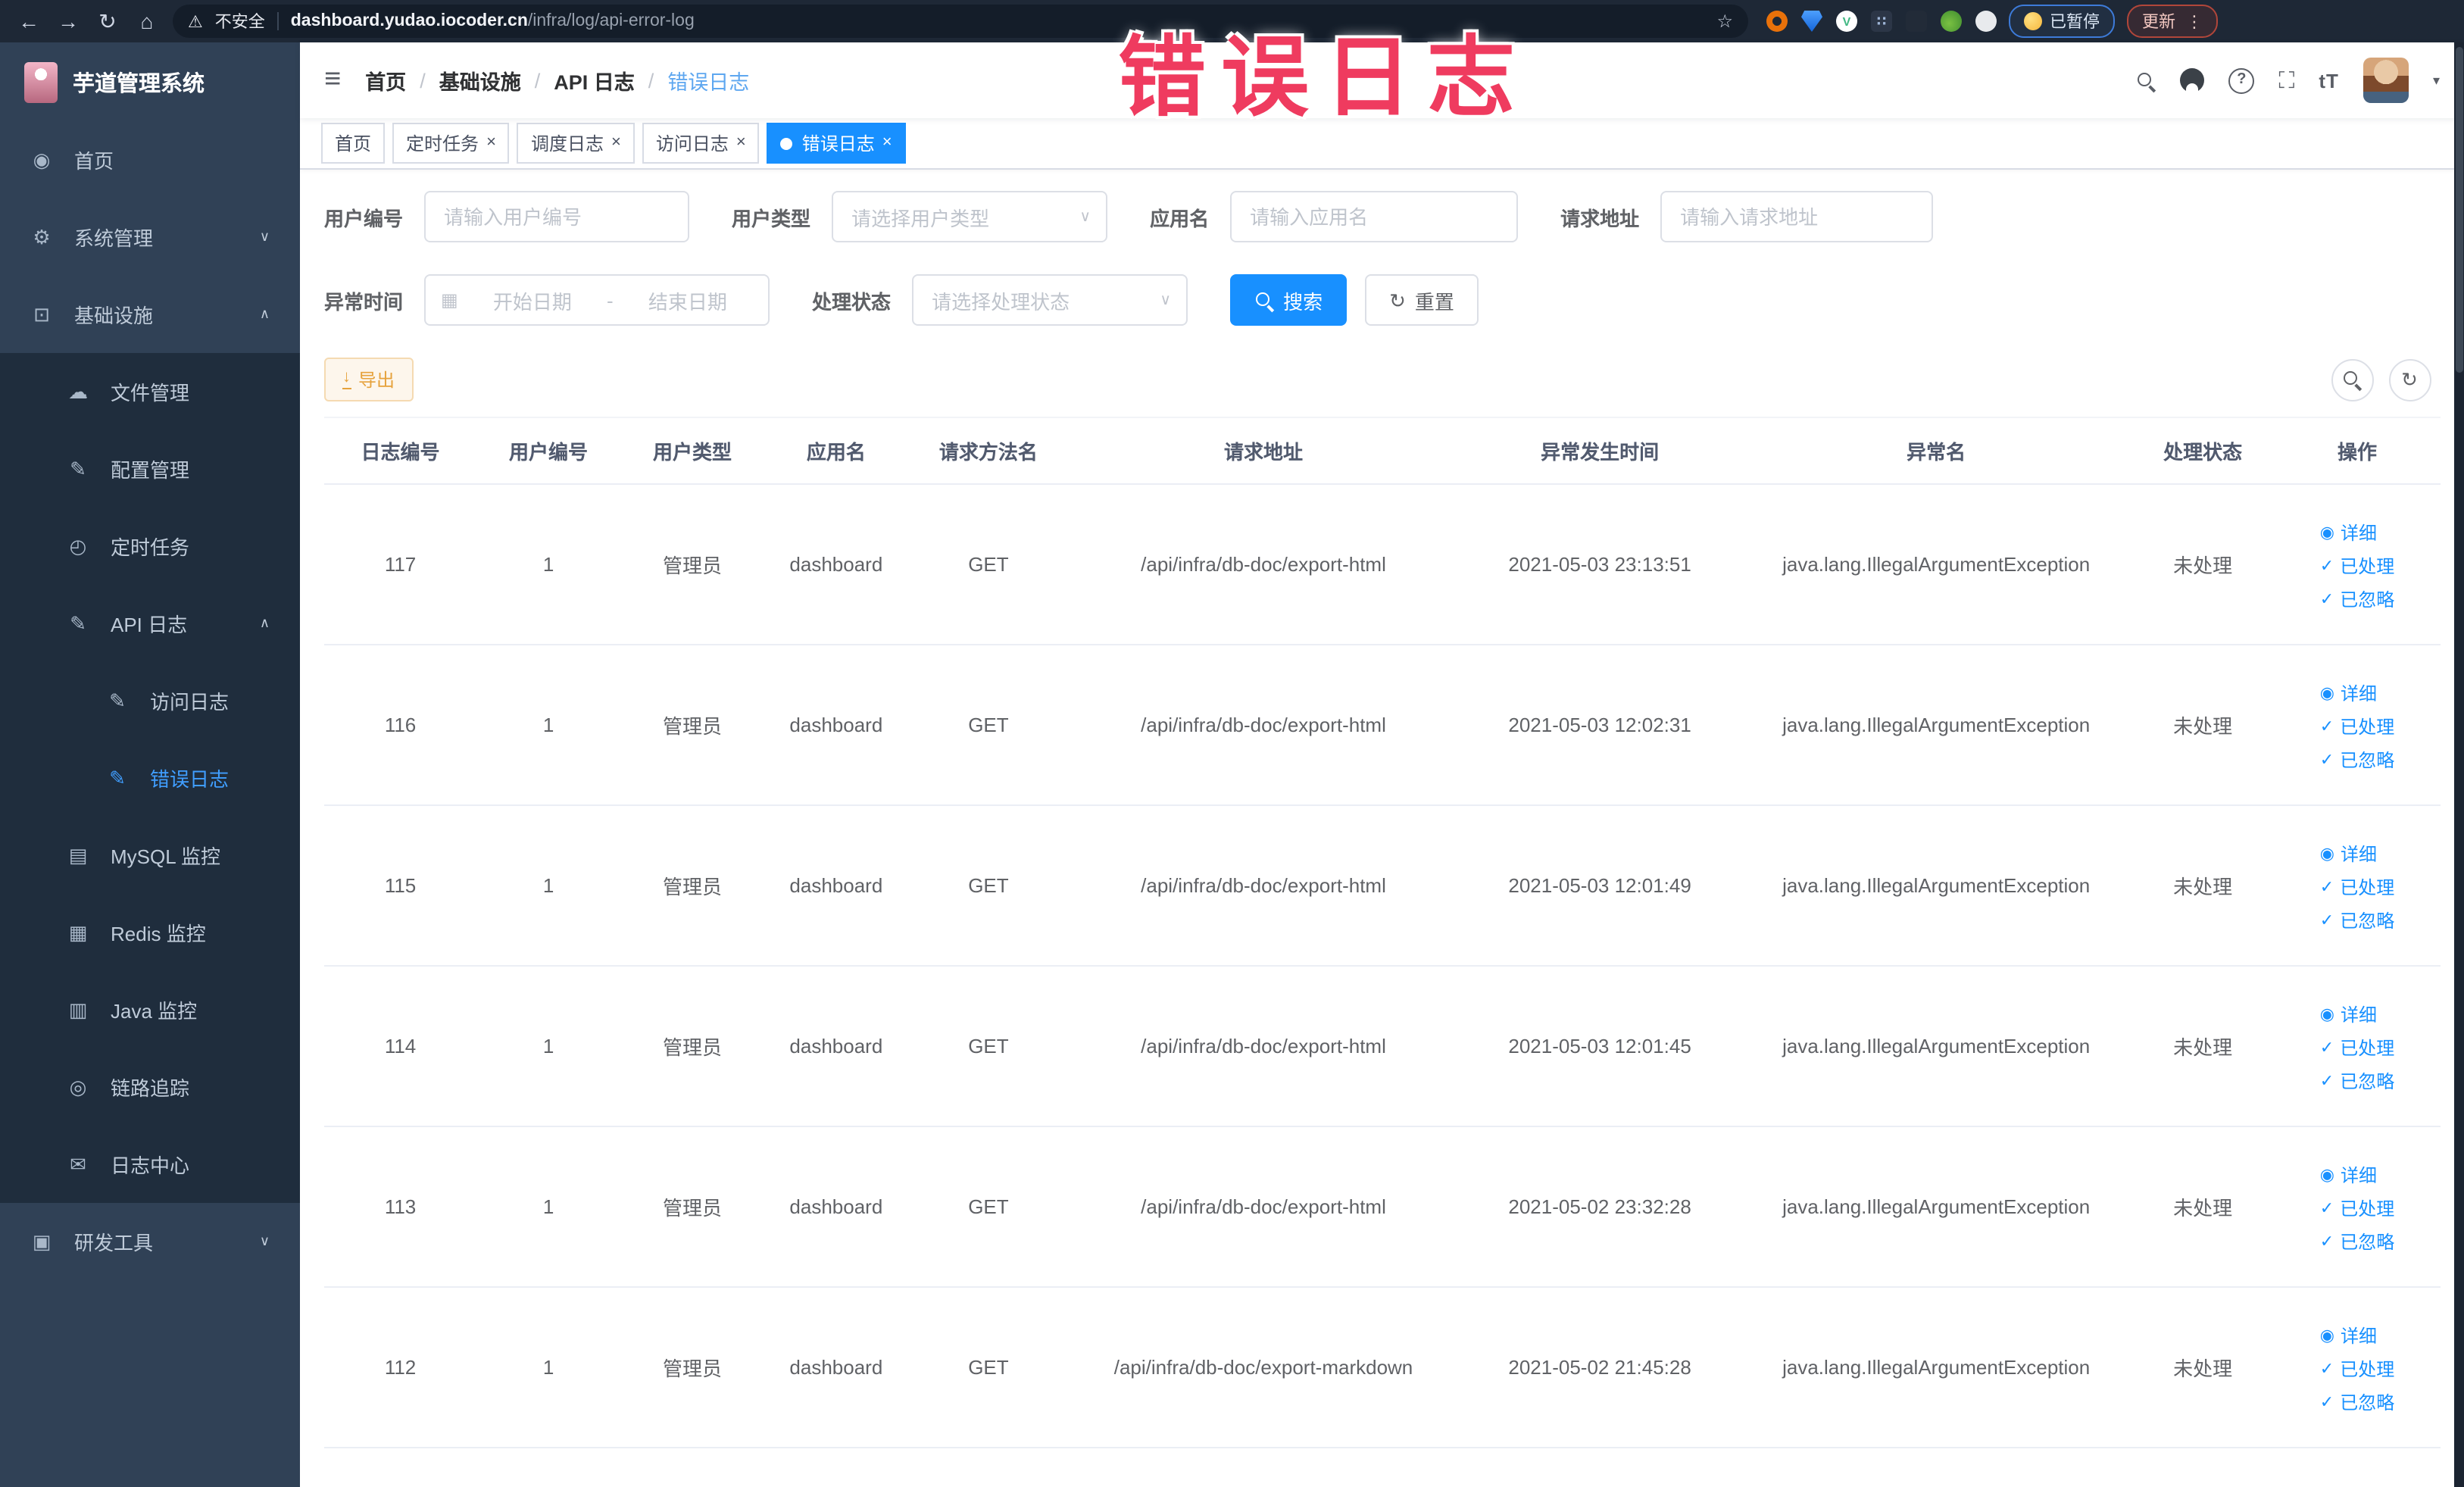 The height and width of the screenshot is (1487, 2464). I want to click on font-size-icon: tT, so click(2329, 80).